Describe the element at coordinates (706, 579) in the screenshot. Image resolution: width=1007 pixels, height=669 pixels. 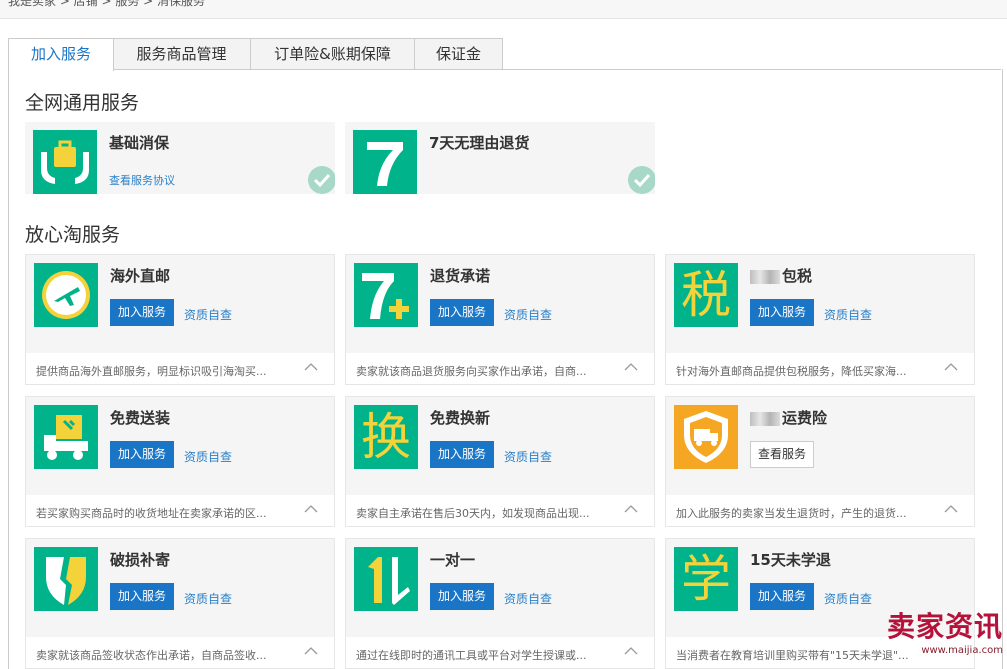
I see `learn-char-icon: 学` at that location.